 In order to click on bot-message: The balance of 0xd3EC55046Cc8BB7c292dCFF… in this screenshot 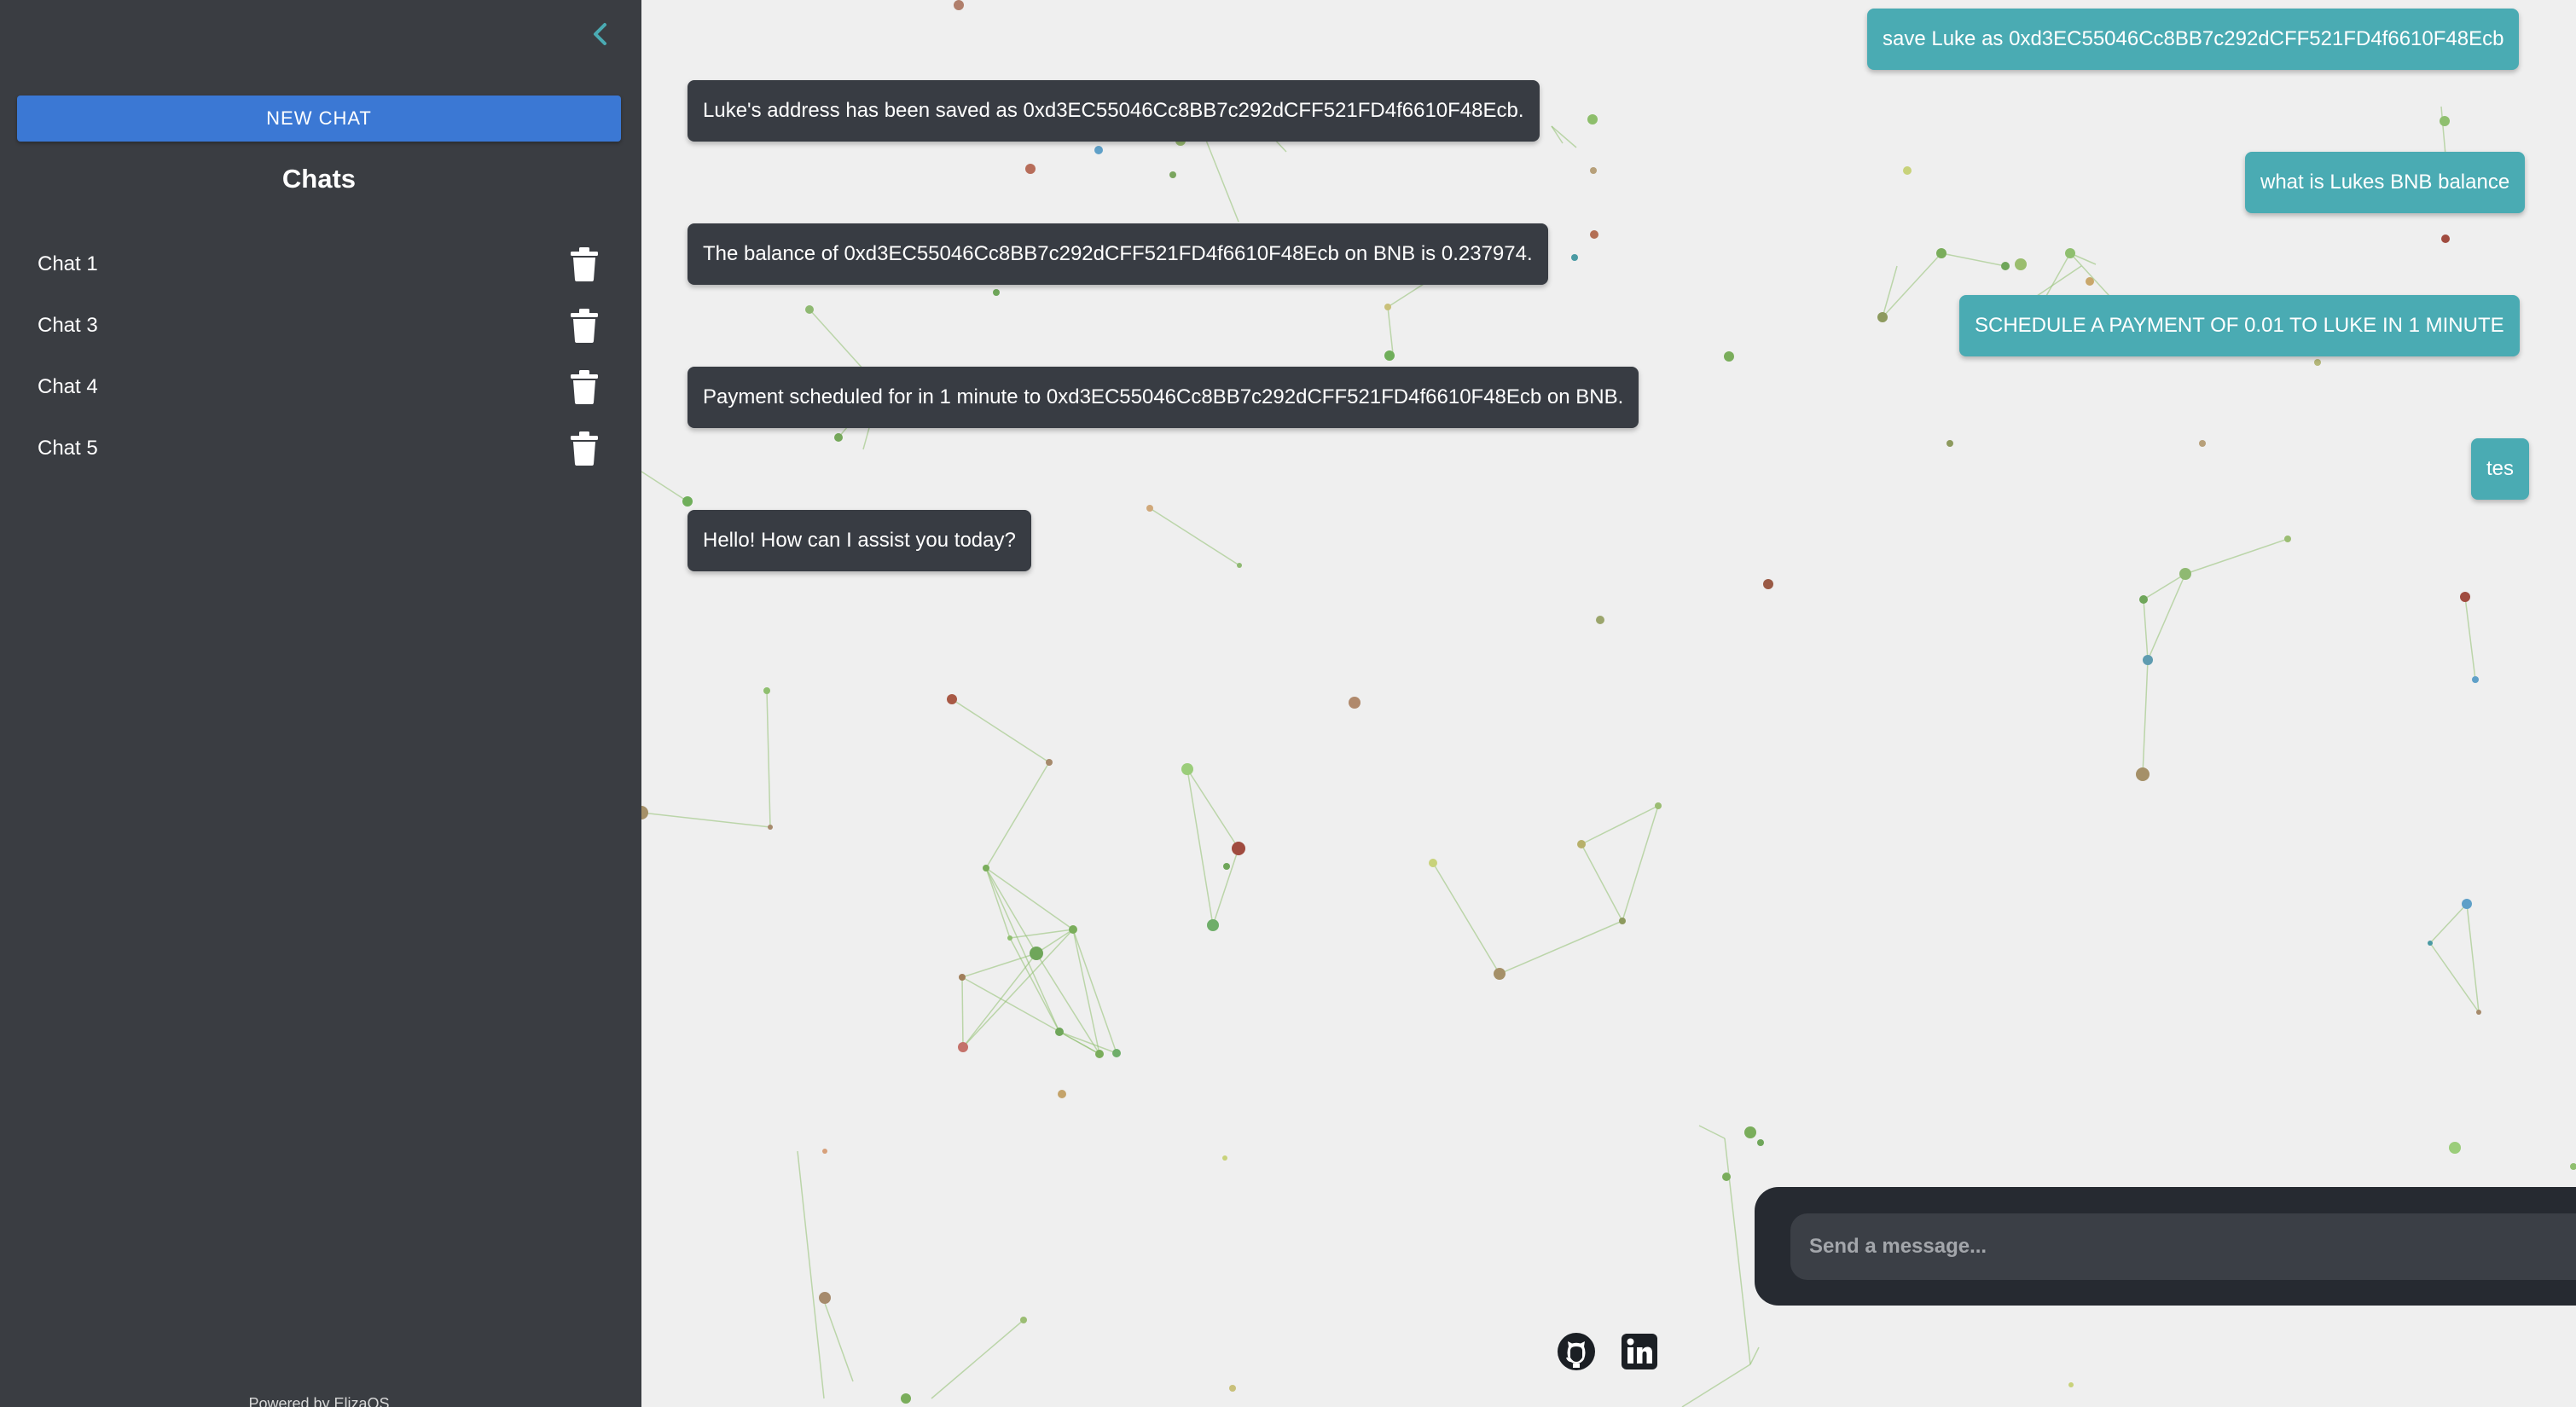, I will do `click(1118, 254)`.